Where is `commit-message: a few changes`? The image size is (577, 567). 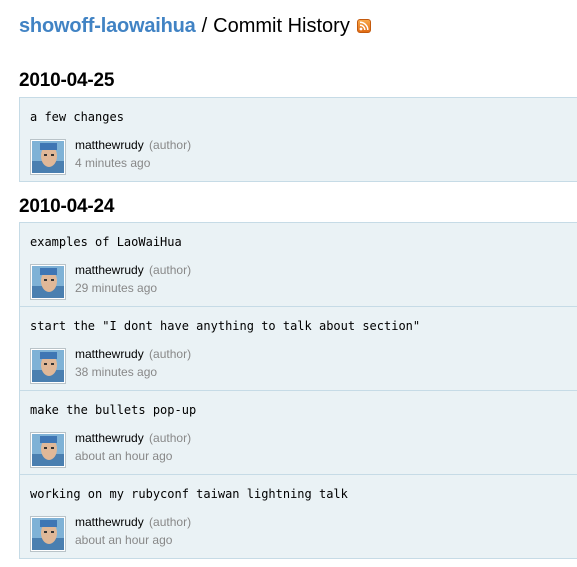 commit-message: a few changes is located at coordinates (77, 117).